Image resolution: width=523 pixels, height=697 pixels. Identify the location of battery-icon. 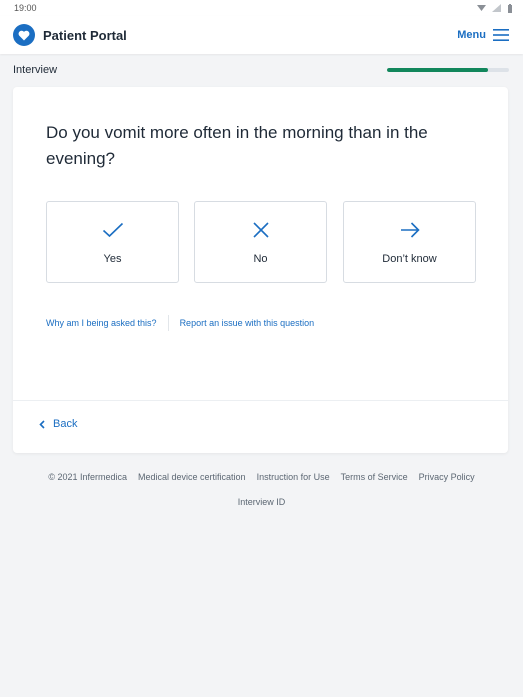
(510, 8).